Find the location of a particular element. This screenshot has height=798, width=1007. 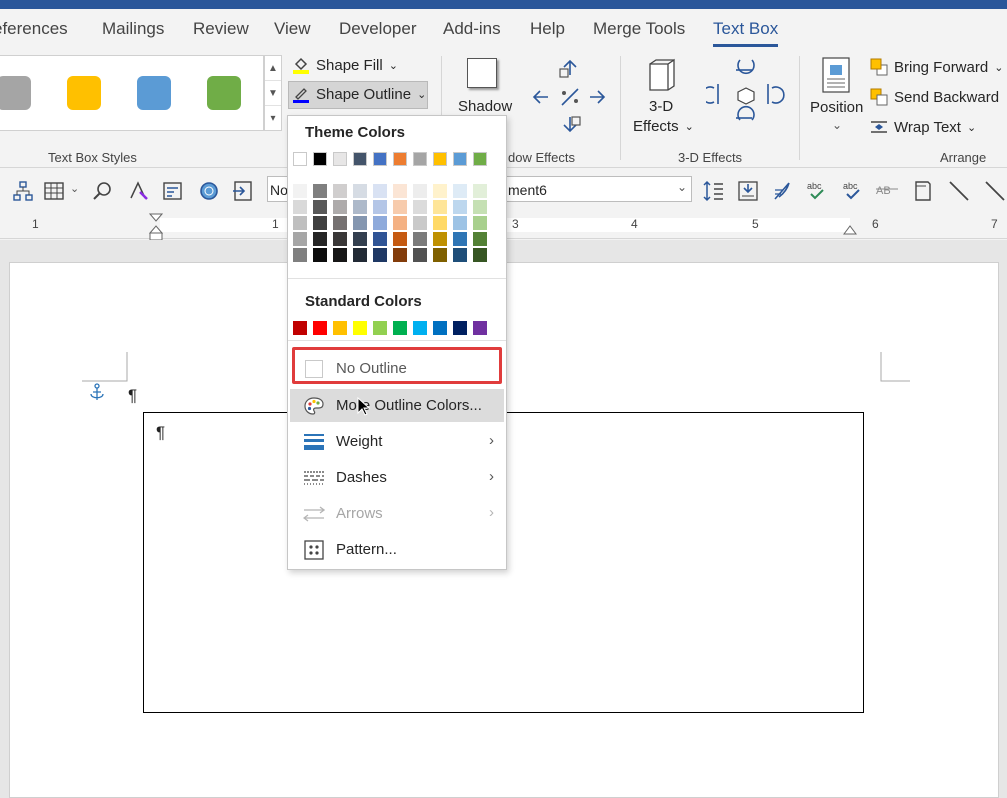

style-name-box: ment6 ⌄ is located at coordinates (598, 189).